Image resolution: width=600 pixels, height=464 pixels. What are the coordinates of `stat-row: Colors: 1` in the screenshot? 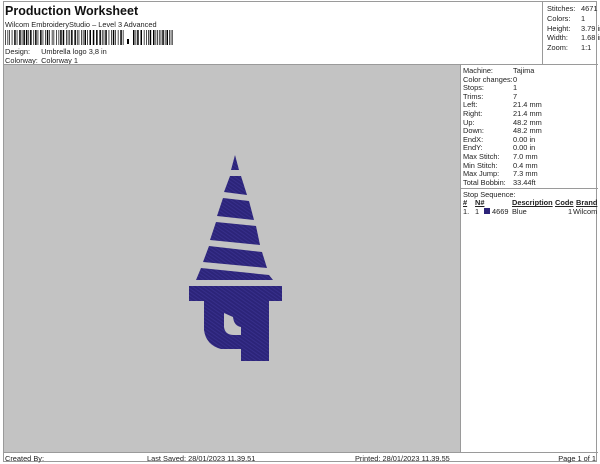 It's located at (571, 19).